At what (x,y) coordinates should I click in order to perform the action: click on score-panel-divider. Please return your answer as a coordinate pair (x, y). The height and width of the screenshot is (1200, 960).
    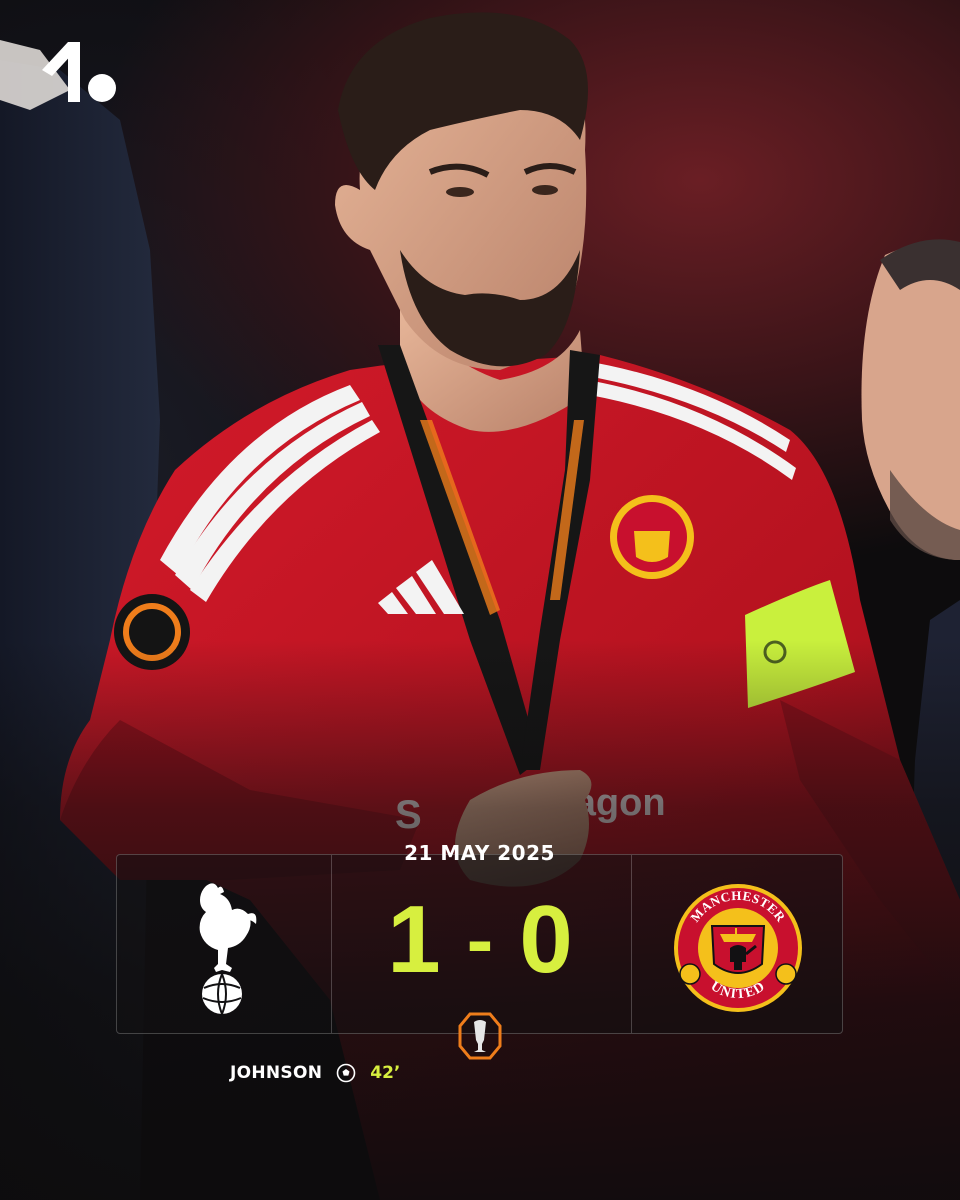
    Looking at the image, I should click on (631, 944).